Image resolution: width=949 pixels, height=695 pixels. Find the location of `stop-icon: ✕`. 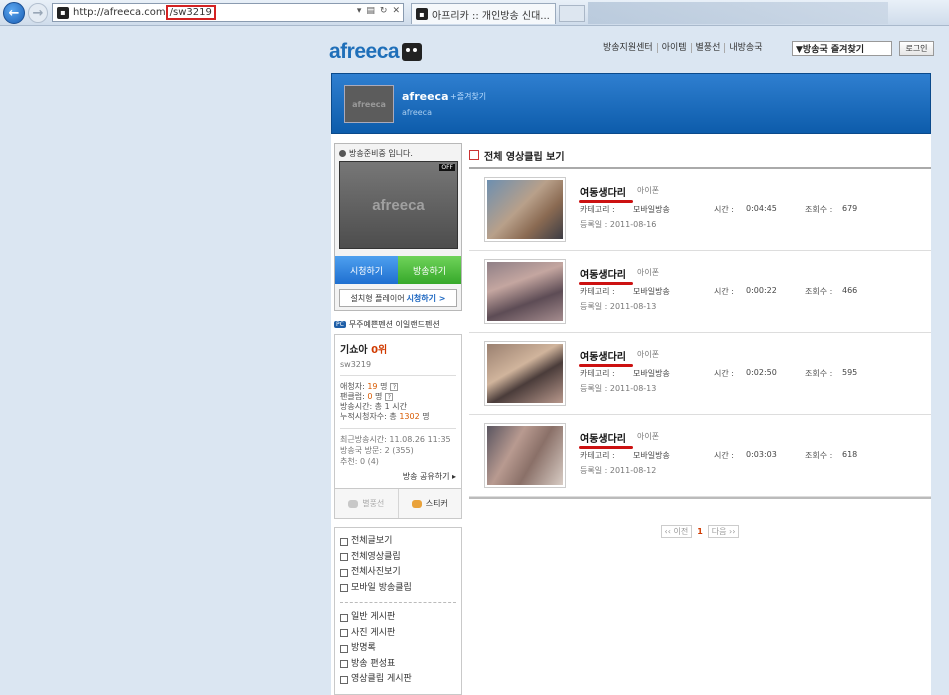

stop-icon: ✕ is located at coordinates (396, 11).